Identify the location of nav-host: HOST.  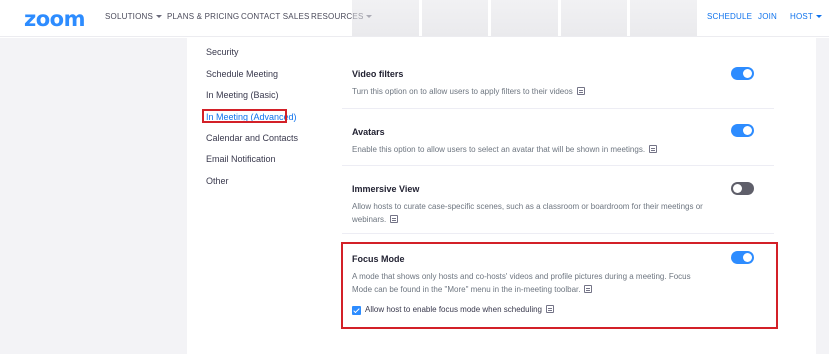
(806, 16).